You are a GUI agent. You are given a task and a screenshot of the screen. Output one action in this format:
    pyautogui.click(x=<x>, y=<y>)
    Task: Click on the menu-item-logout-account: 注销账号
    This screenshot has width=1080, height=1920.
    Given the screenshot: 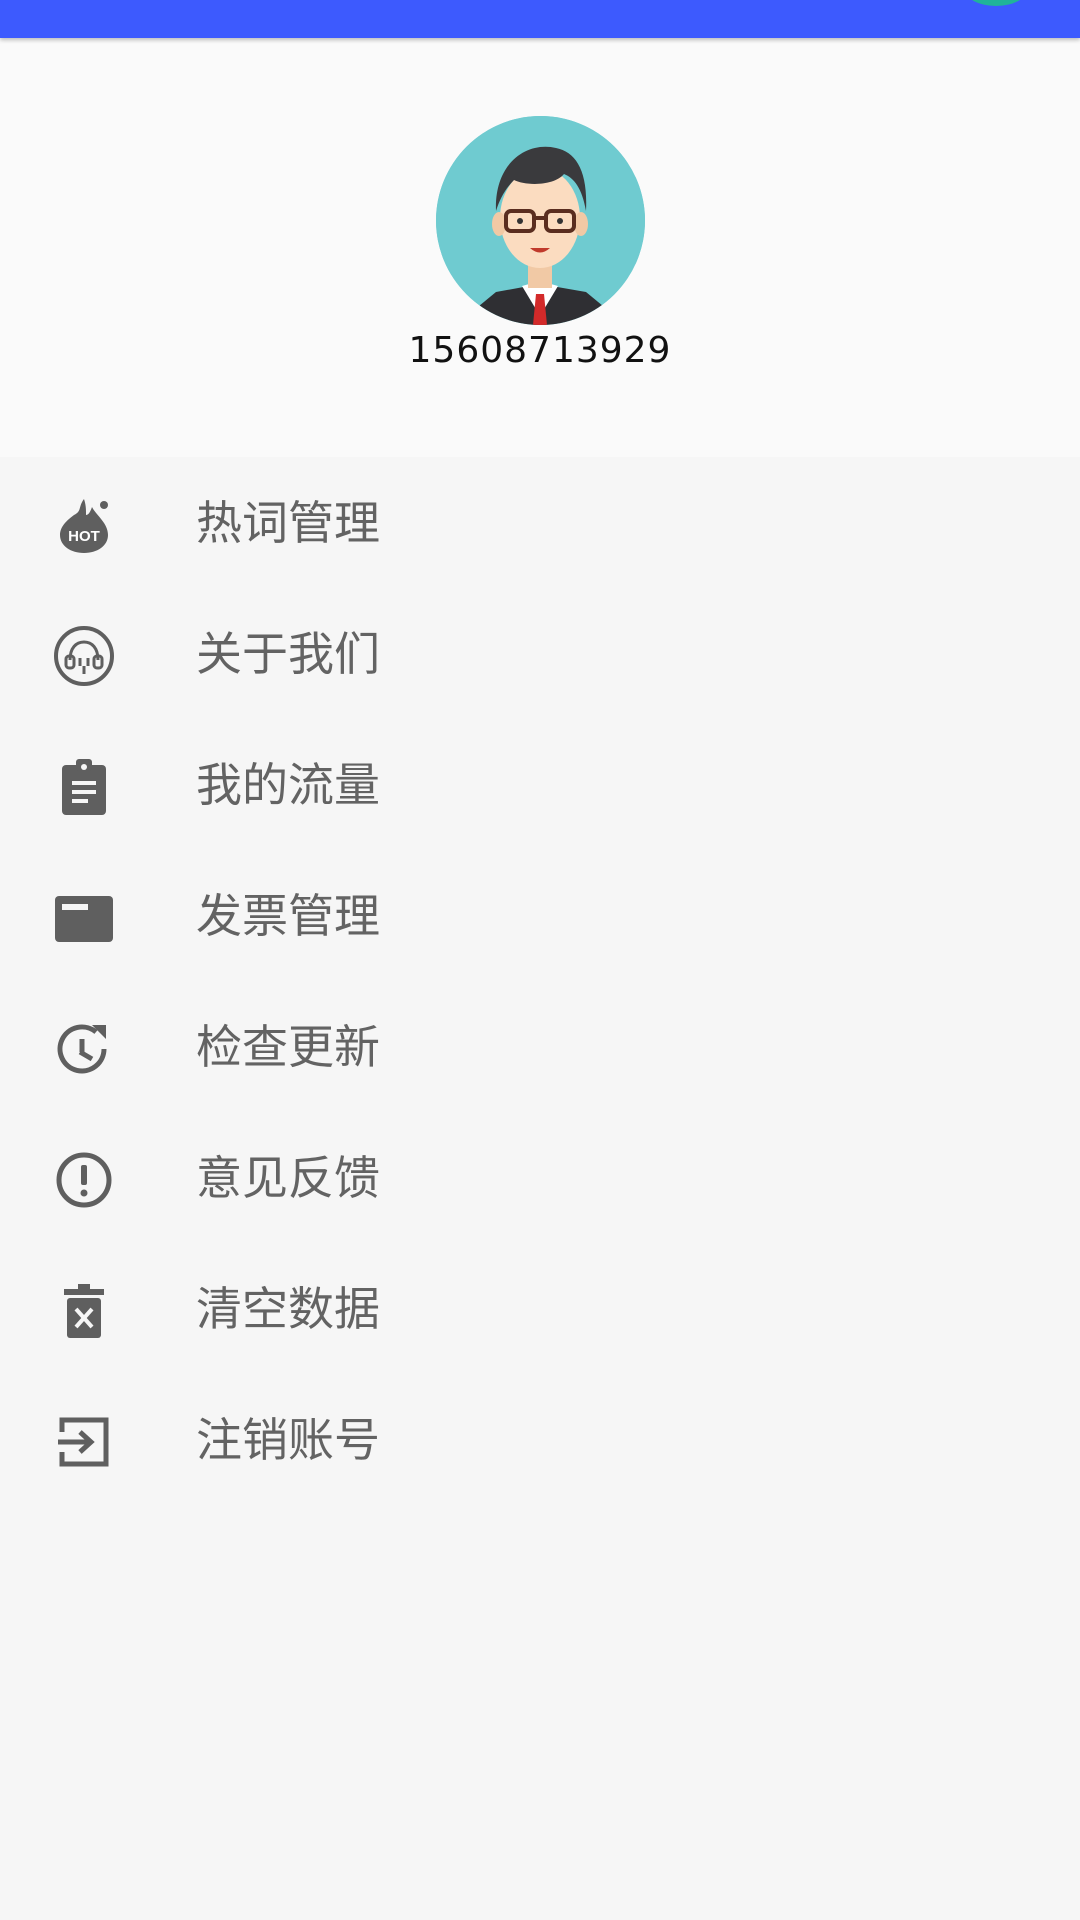 What is the action you would take?
    pyautogui.click(x=540, y=1439)
    